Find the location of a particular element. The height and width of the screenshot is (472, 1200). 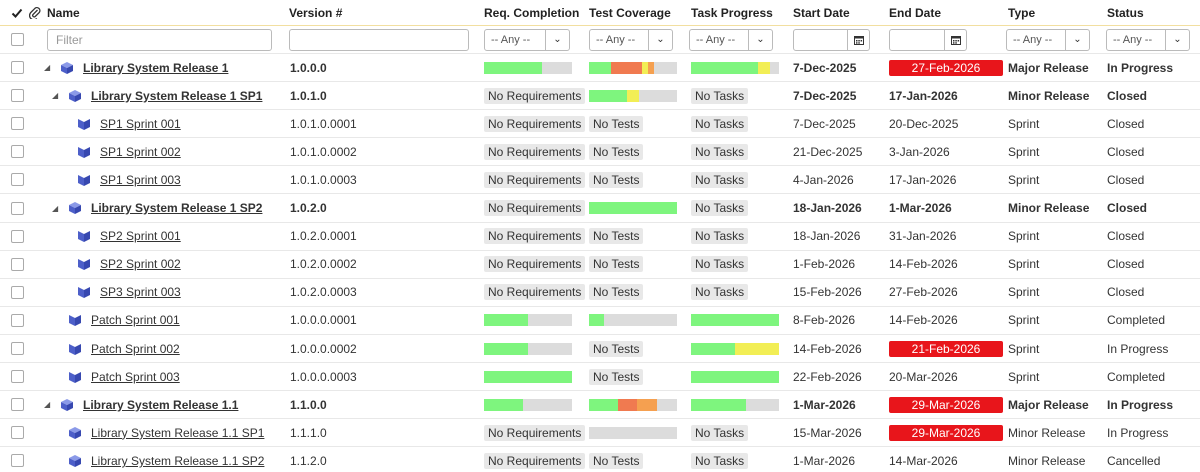

select-all-icon is located at coordinates (17, 12).